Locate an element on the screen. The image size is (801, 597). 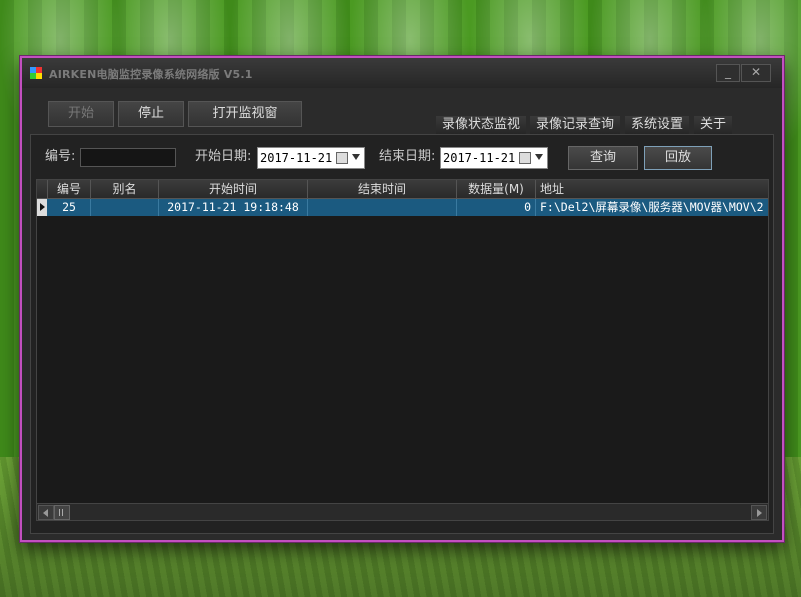
column-header-end-time: 结束时间 is located at coordinates (382, 189).